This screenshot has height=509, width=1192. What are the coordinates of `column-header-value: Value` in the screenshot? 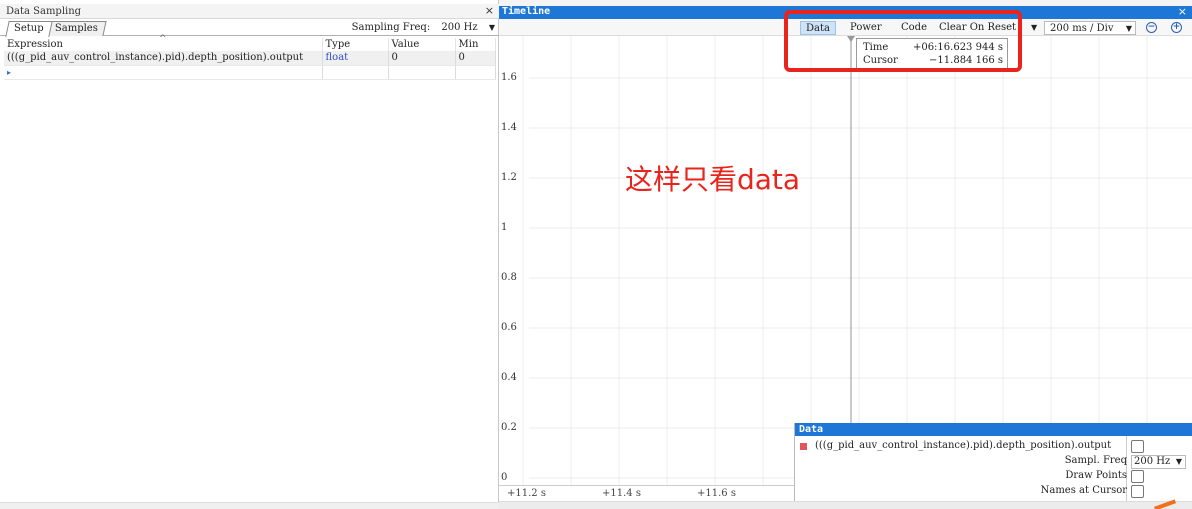 It's located at (422, 44).